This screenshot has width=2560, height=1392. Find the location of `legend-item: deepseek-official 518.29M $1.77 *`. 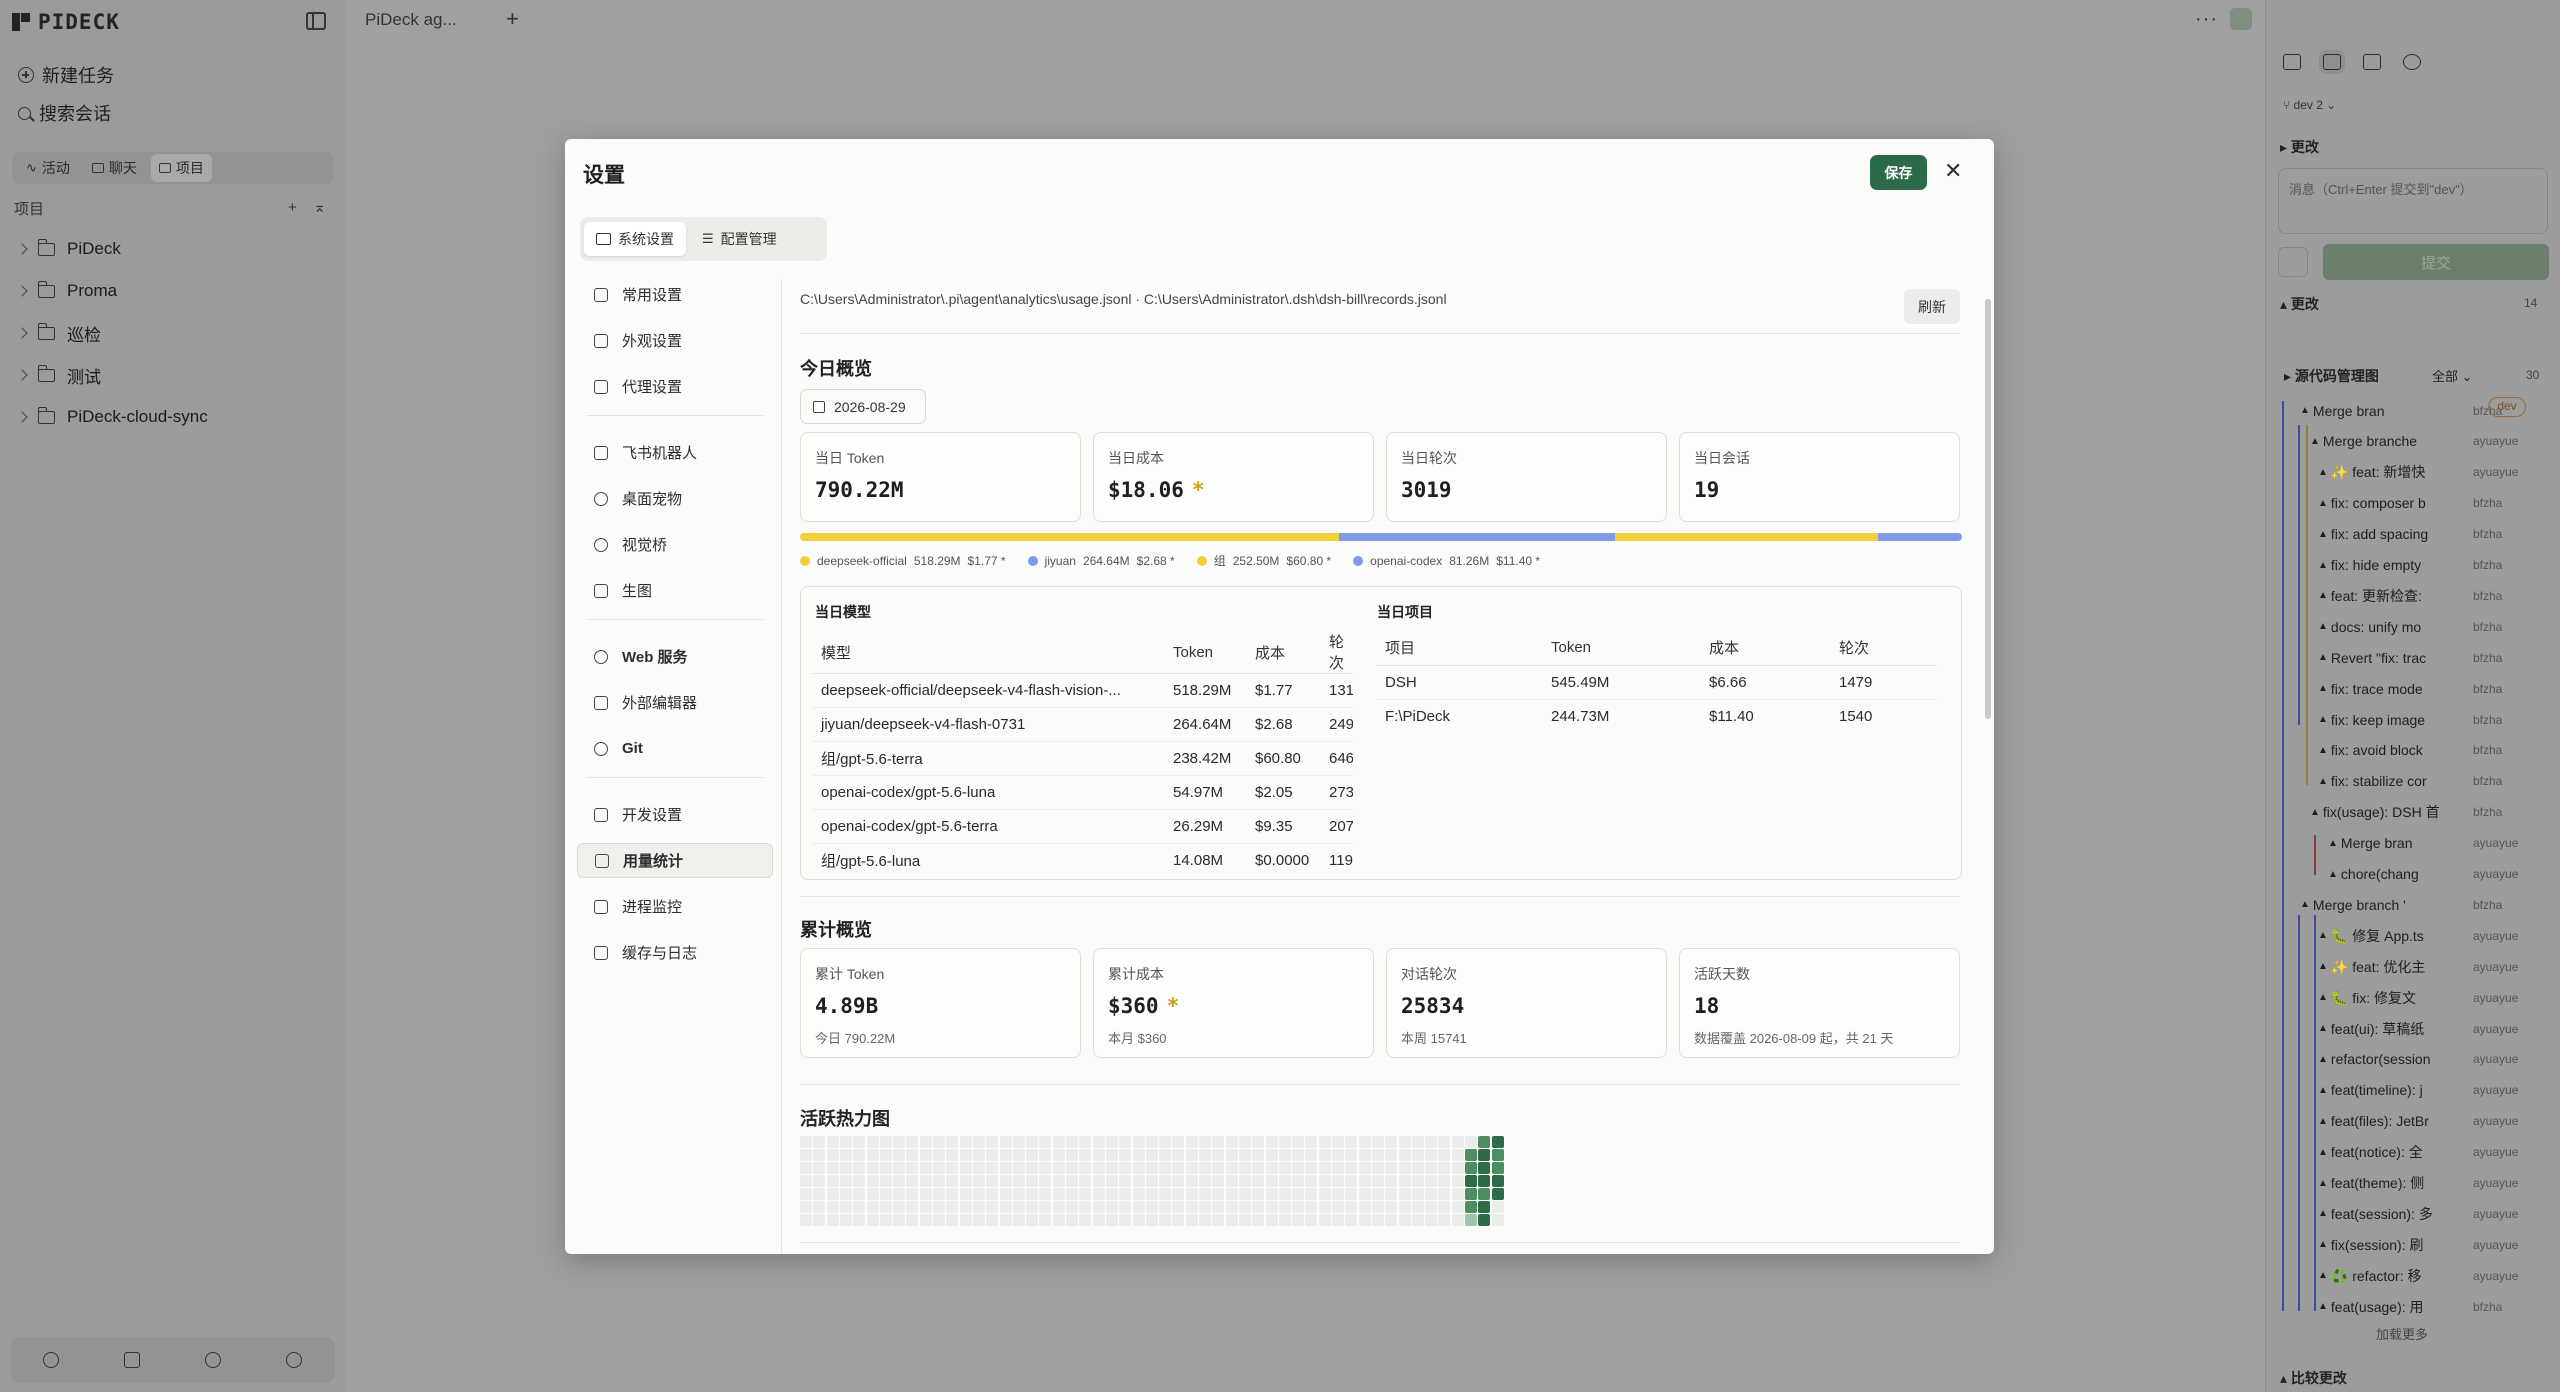

legend-item: deepseek-official 518.29M $1.77 * is located at coordinates (903, 560).